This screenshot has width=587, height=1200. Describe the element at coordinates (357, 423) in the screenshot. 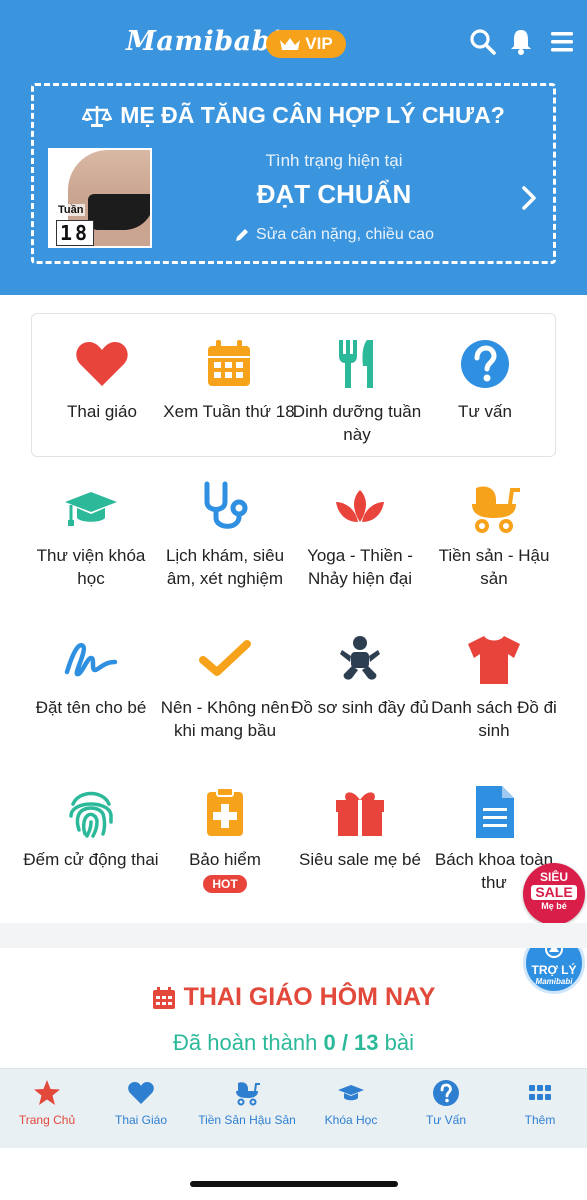

I see `quick-label: Dinh dưỡng tuần này` at that location.